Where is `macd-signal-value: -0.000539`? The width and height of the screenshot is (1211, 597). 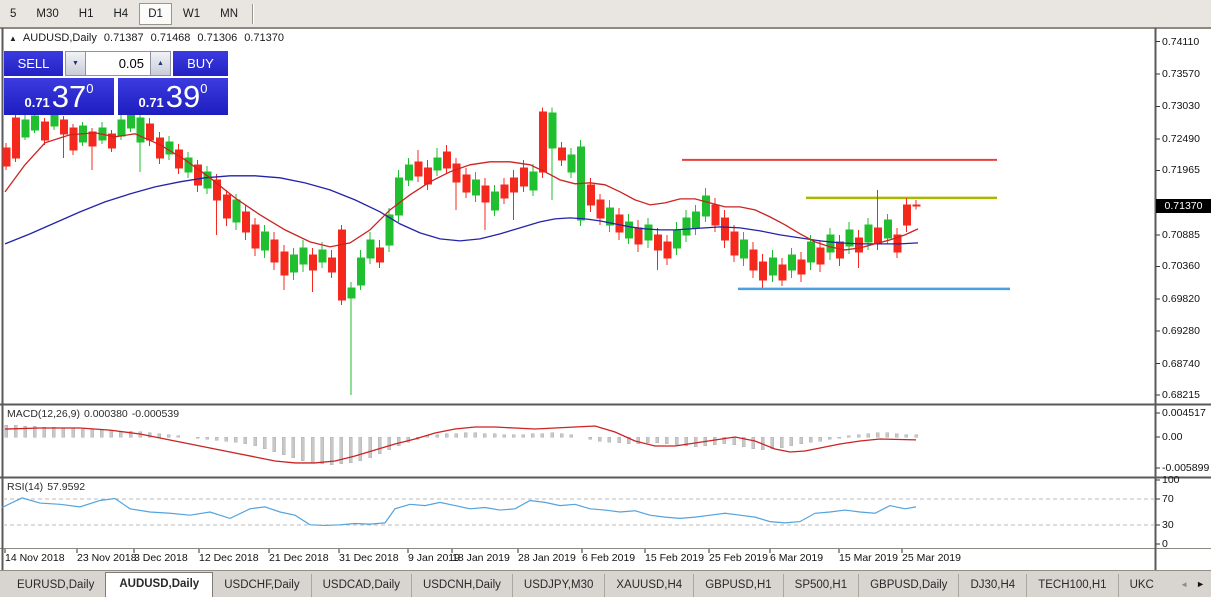
macd-signal-value: -0.000539 is located at coordinates (155, 414).